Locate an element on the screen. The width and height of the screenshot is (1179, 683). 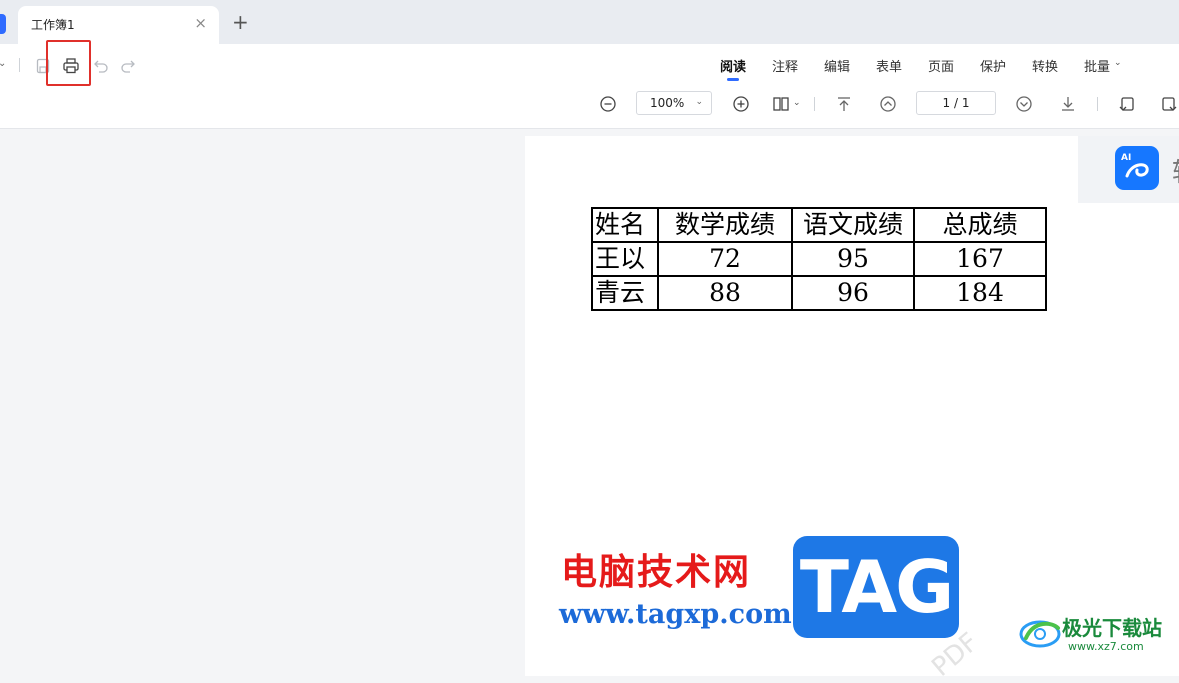
table-row: 王以 72 95 167 is located at coordinates (819, 259).